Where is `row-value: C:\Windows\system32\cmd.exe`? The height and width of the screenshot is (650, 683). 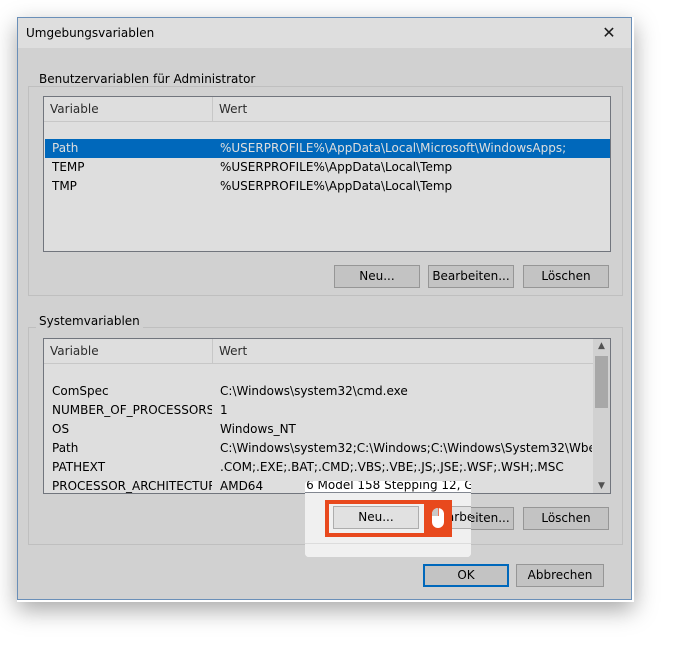 row-value: C:\Windows\system32\cmd.exe is located at coordinates (314, 391).